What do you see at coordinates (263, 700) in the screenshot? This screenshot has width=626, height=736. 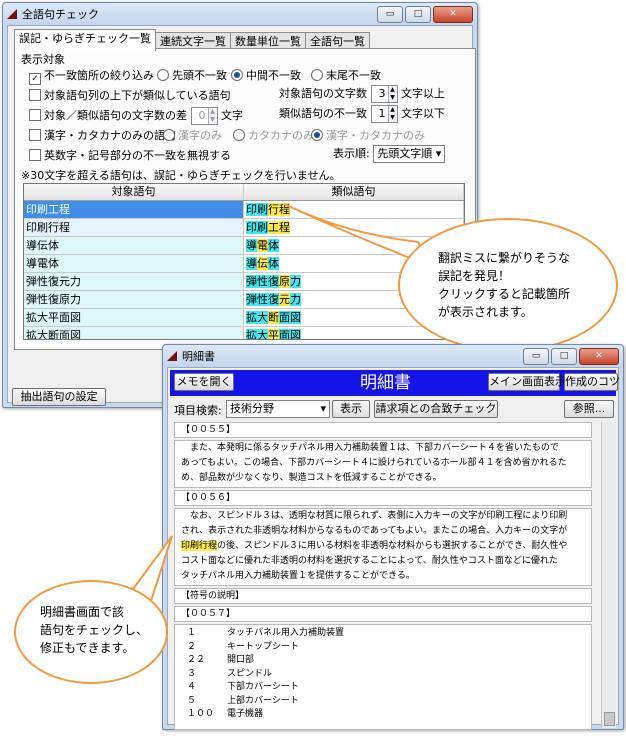 I see `symbol-label: 上部カバーシート` at bounding box center [263, 700].